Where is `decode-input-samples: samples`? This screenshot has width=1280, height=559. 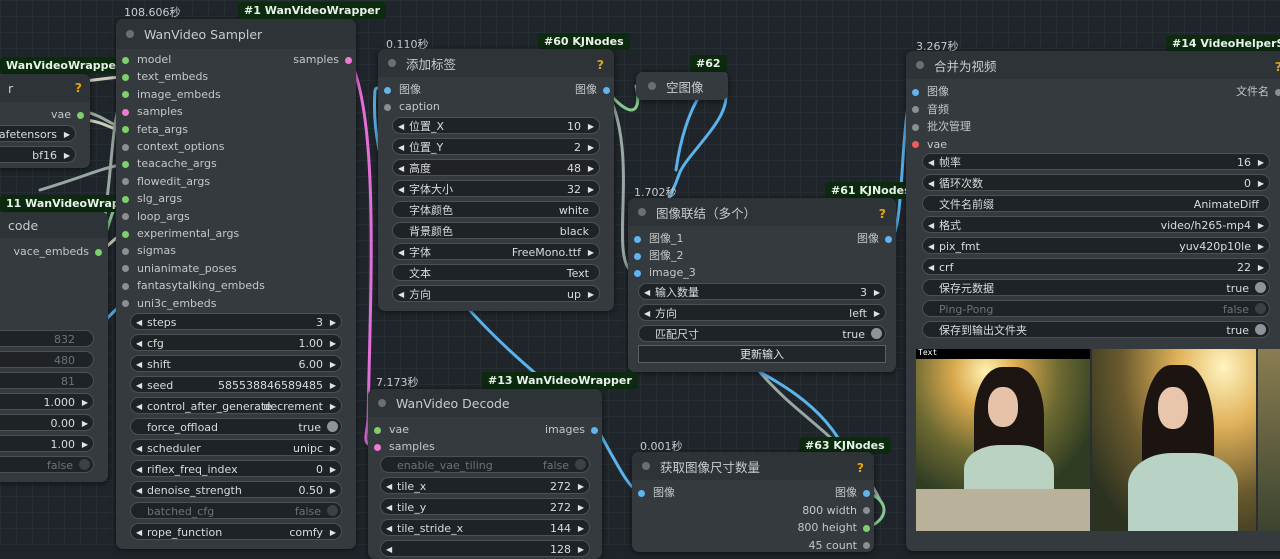 decode-input-samples: samples is located at coordinates (404, 446).